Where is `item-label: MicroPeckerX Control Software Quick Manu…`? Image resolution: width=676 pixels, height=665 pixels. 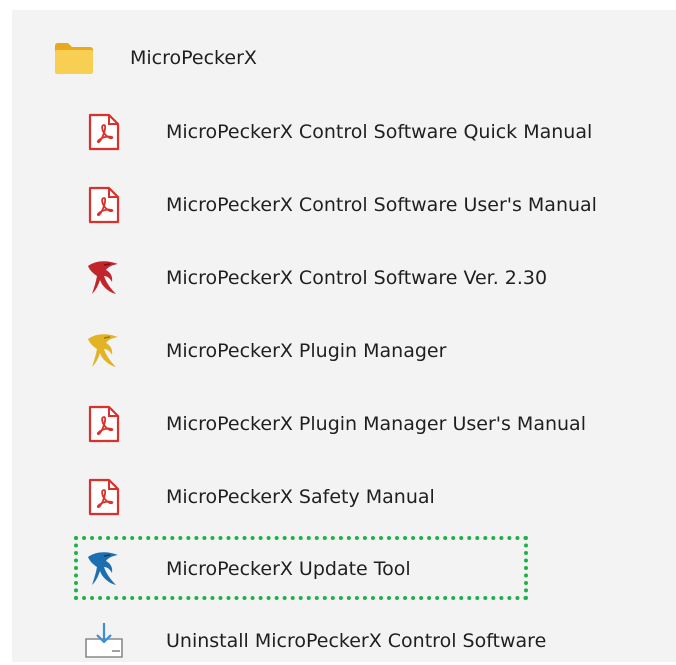 item-label: MicroPeckerX Control Software Quick Manu… is located at coordinates (379, 132).